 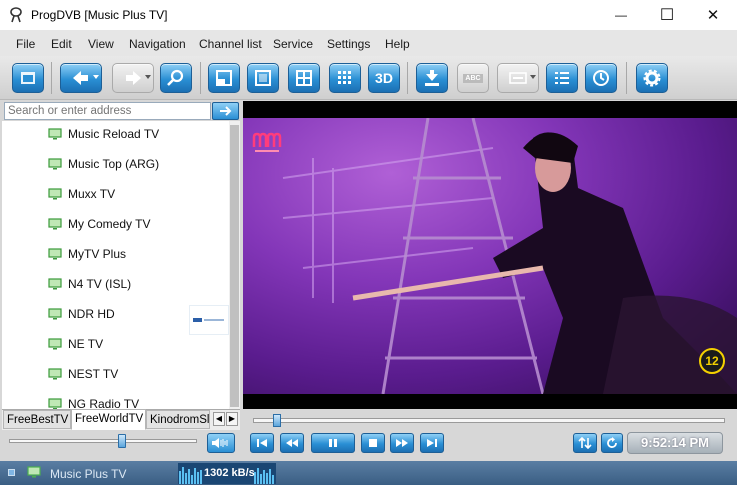 I want to click on channel-item: N4 TV (ISL), so click(x=116, y=288).